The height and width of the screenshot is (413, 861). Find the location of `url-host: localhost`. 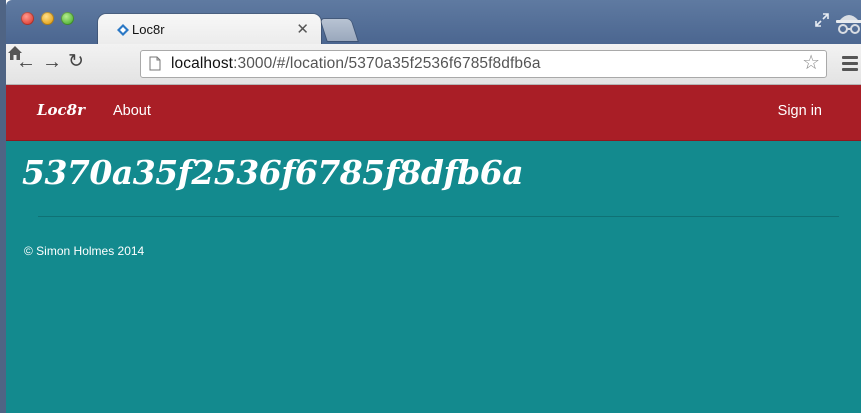

url-host: localhost is located at coordinates (202, 63).